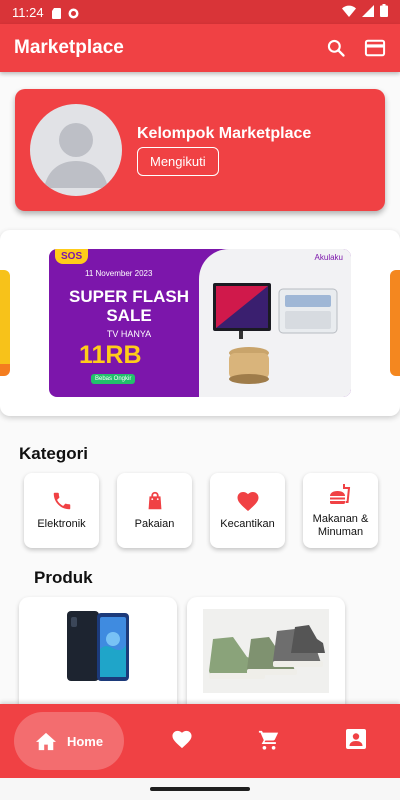 Image resolution: width=400 pixels, height=800 pixels. Describe the element at coordinates (53, 453) in the screenshot. I see `category-section-title: Kategori` at that location.